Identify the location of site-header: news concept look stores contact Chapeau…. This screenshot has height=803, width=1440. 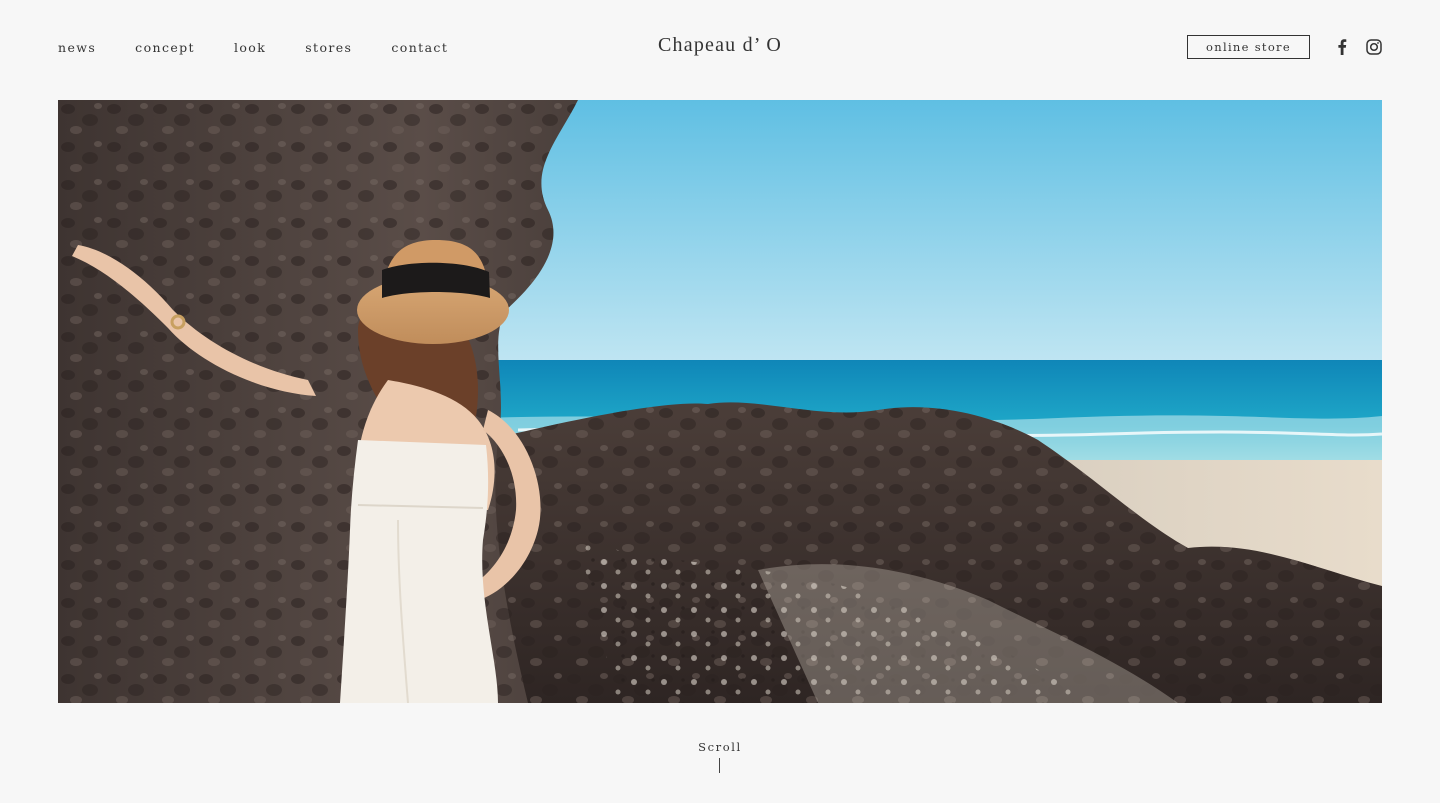
(720, 48).